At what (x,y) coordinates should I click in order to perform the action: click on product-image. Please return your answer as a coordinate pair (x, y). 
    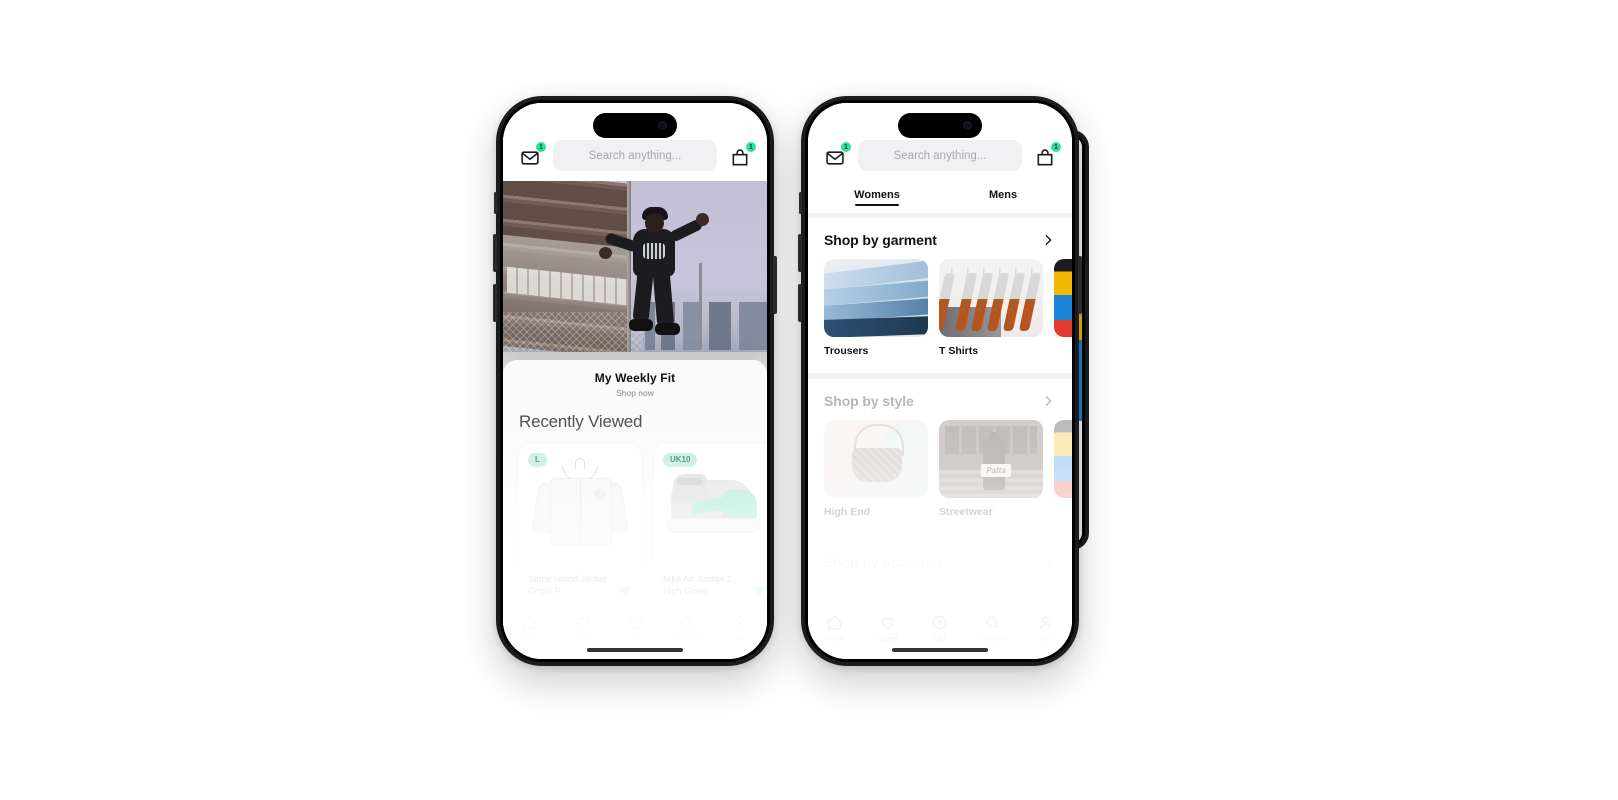
    Looking at the image, I should click on (714, 508).